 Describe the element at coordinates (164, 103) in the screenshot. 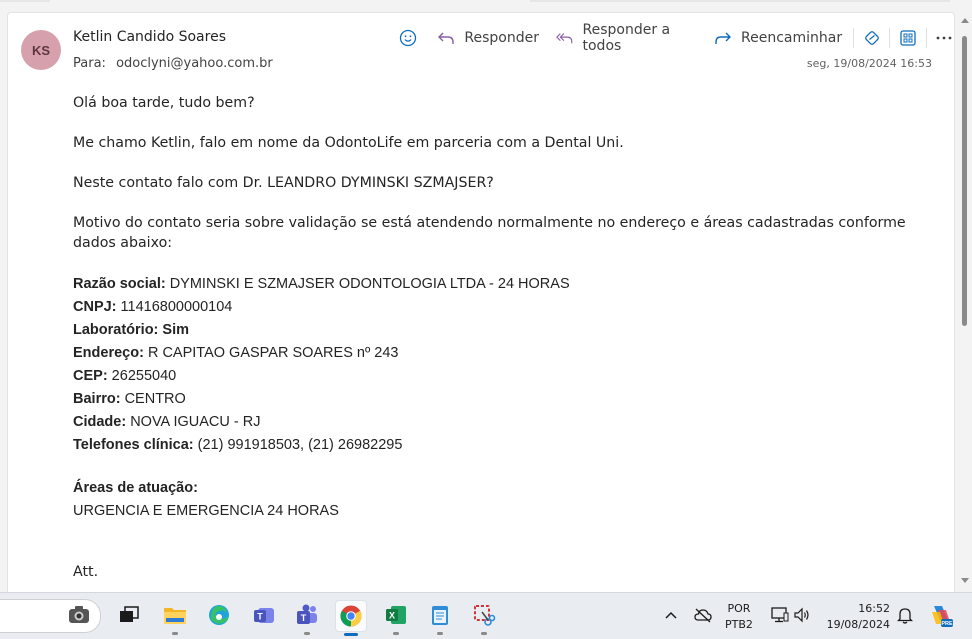

I see `greeting-text: Olá boa tarde, tudo bem?` at that location.